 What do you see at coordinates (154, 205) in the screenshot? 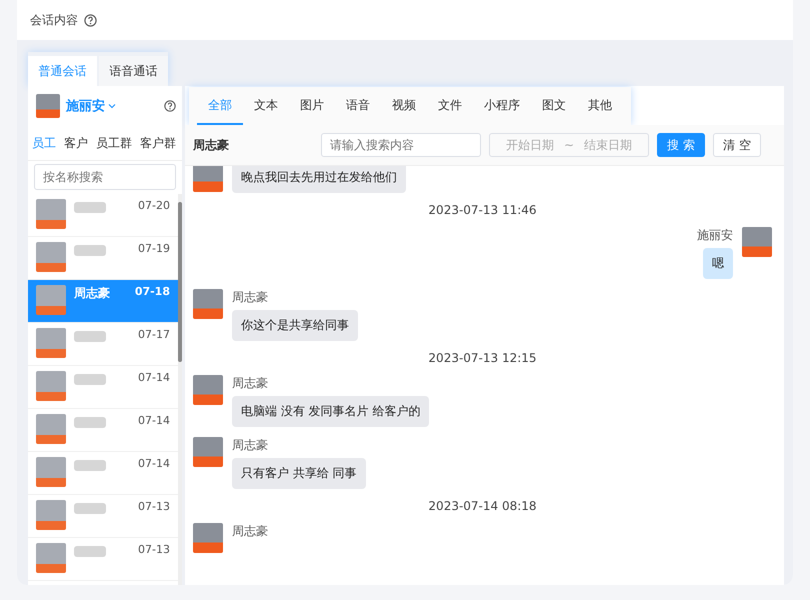
I see `contact-date: 07-20` at bounding box center [154, 205].